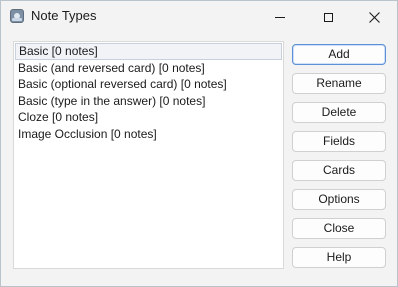 This screenshot has height=287, width=398. I want to click on help-button: Help, so click(339, 257).